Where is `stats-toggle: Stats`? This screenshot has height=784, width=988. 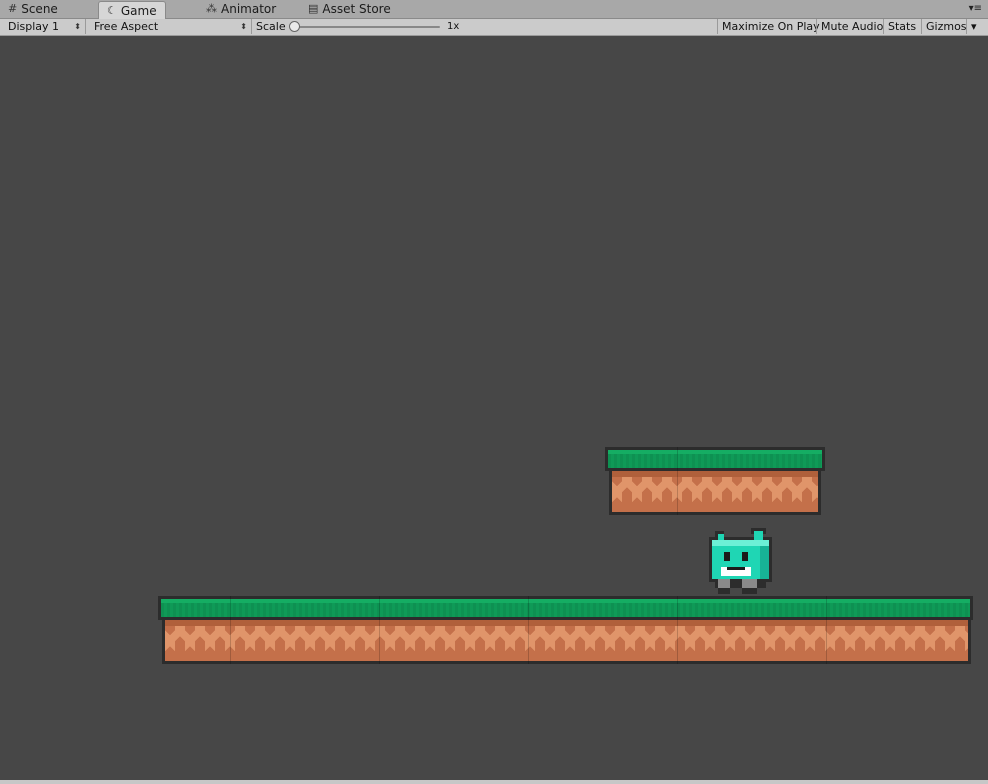
stats-toggle: Stats is located at coordinates (901, 26).